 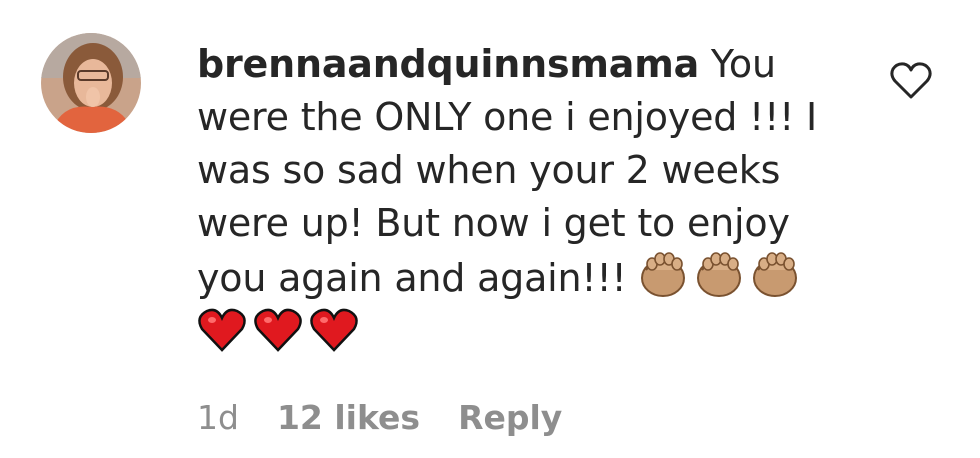 I want to click on like-button, so click(x=911, y=81).